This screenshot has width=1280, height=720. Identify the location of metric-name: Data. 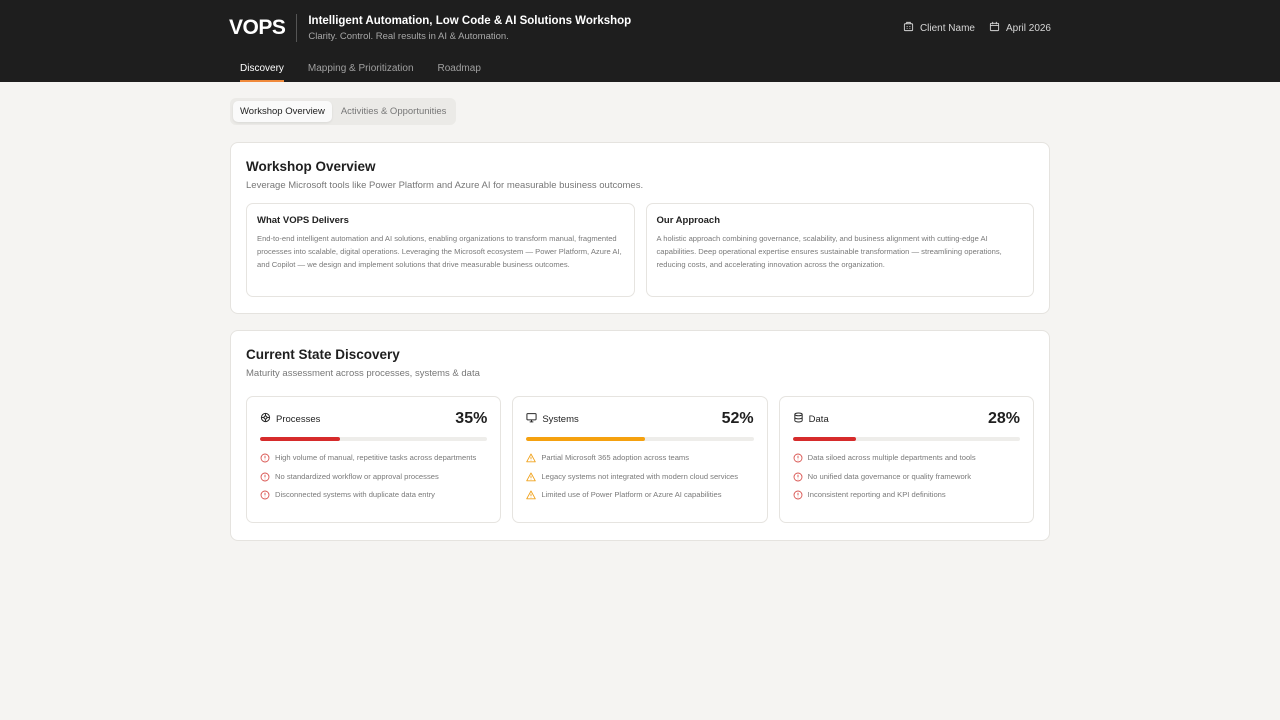
(818, 419).